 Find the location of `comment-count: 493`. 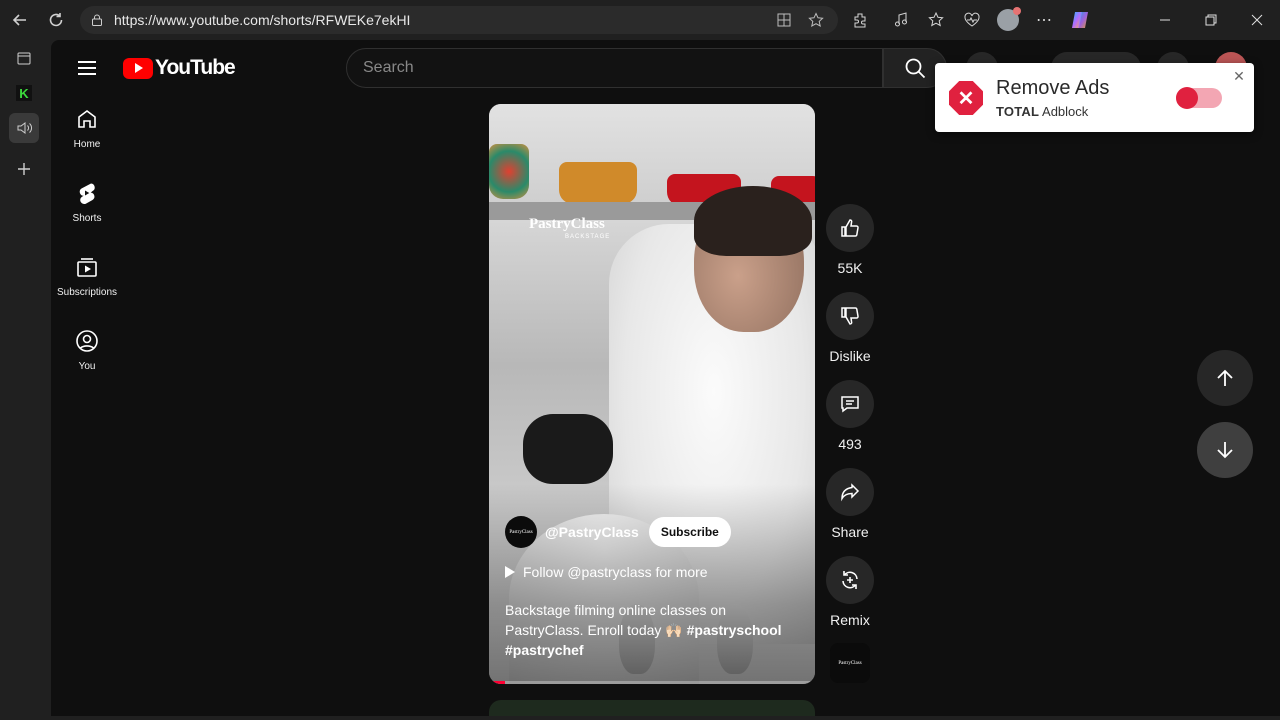

comment-count: 493 is located at coordinates (850, 444).